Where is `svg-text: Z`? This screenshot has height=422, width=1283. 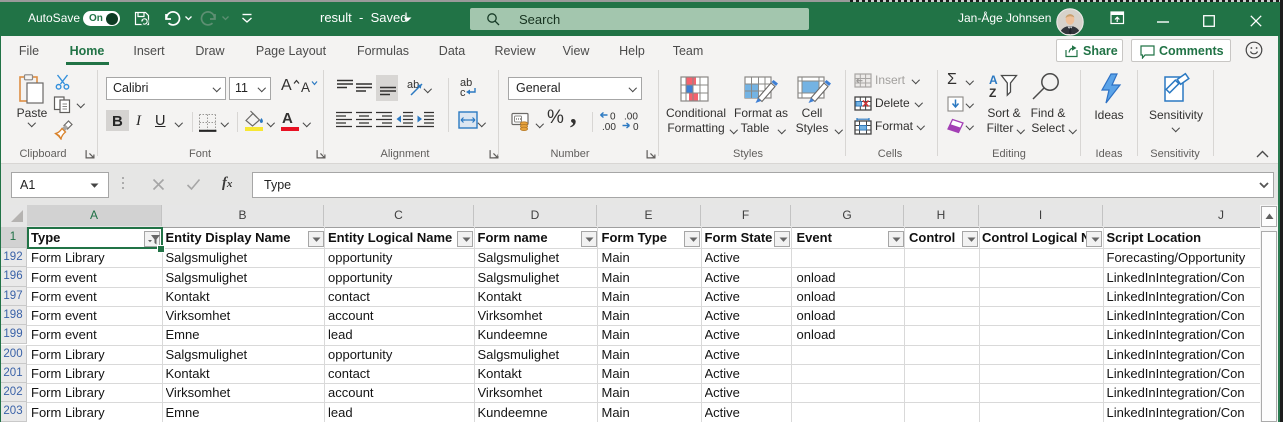
svg-text: Z is located at coordinates (992, 92).